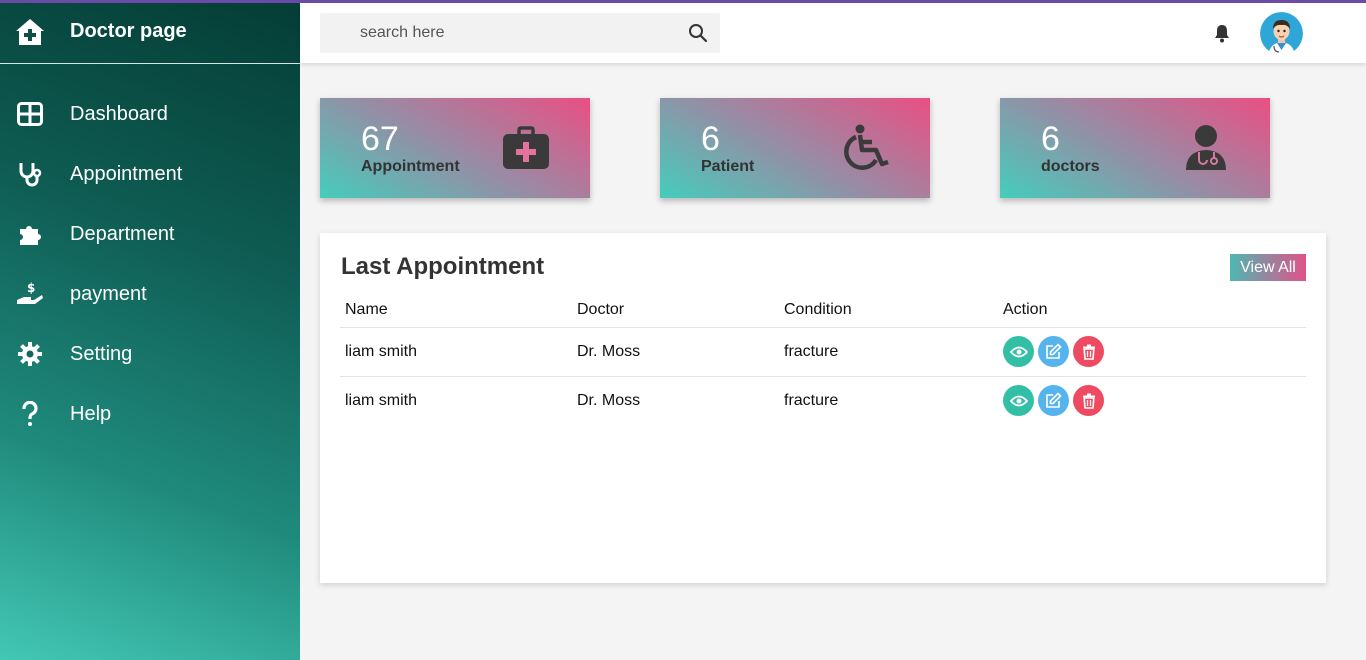 Image resolution: width=1366 pixels, height=660 pixels. I want to click on brand: Doctor page, so click(150, 32).